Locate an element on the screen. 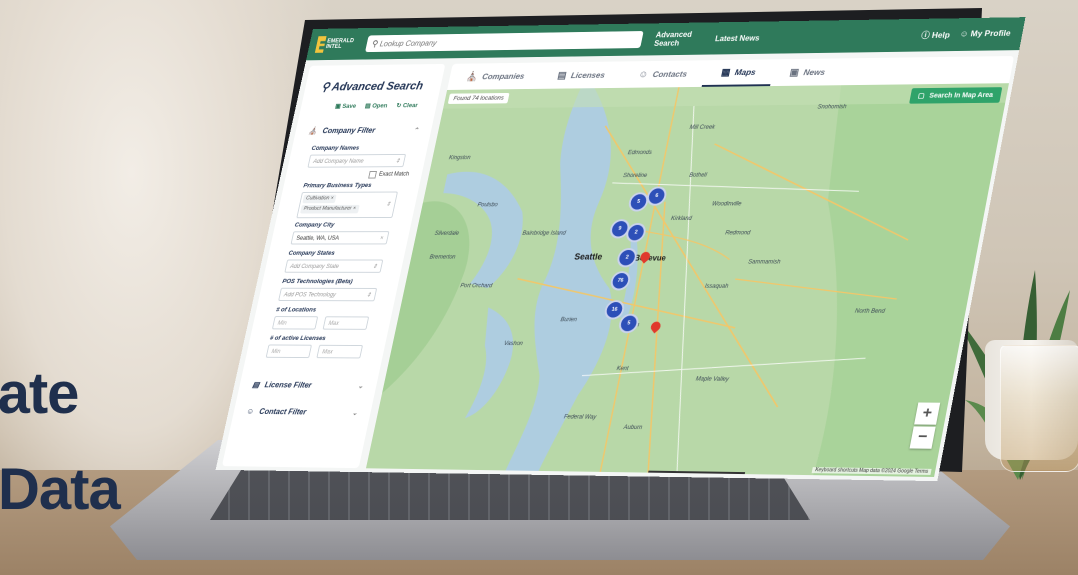 This screenshot has width=1078, height=575. chip-product-manufacturer: Product Manufacturer × is located at coordinates (330, 209).